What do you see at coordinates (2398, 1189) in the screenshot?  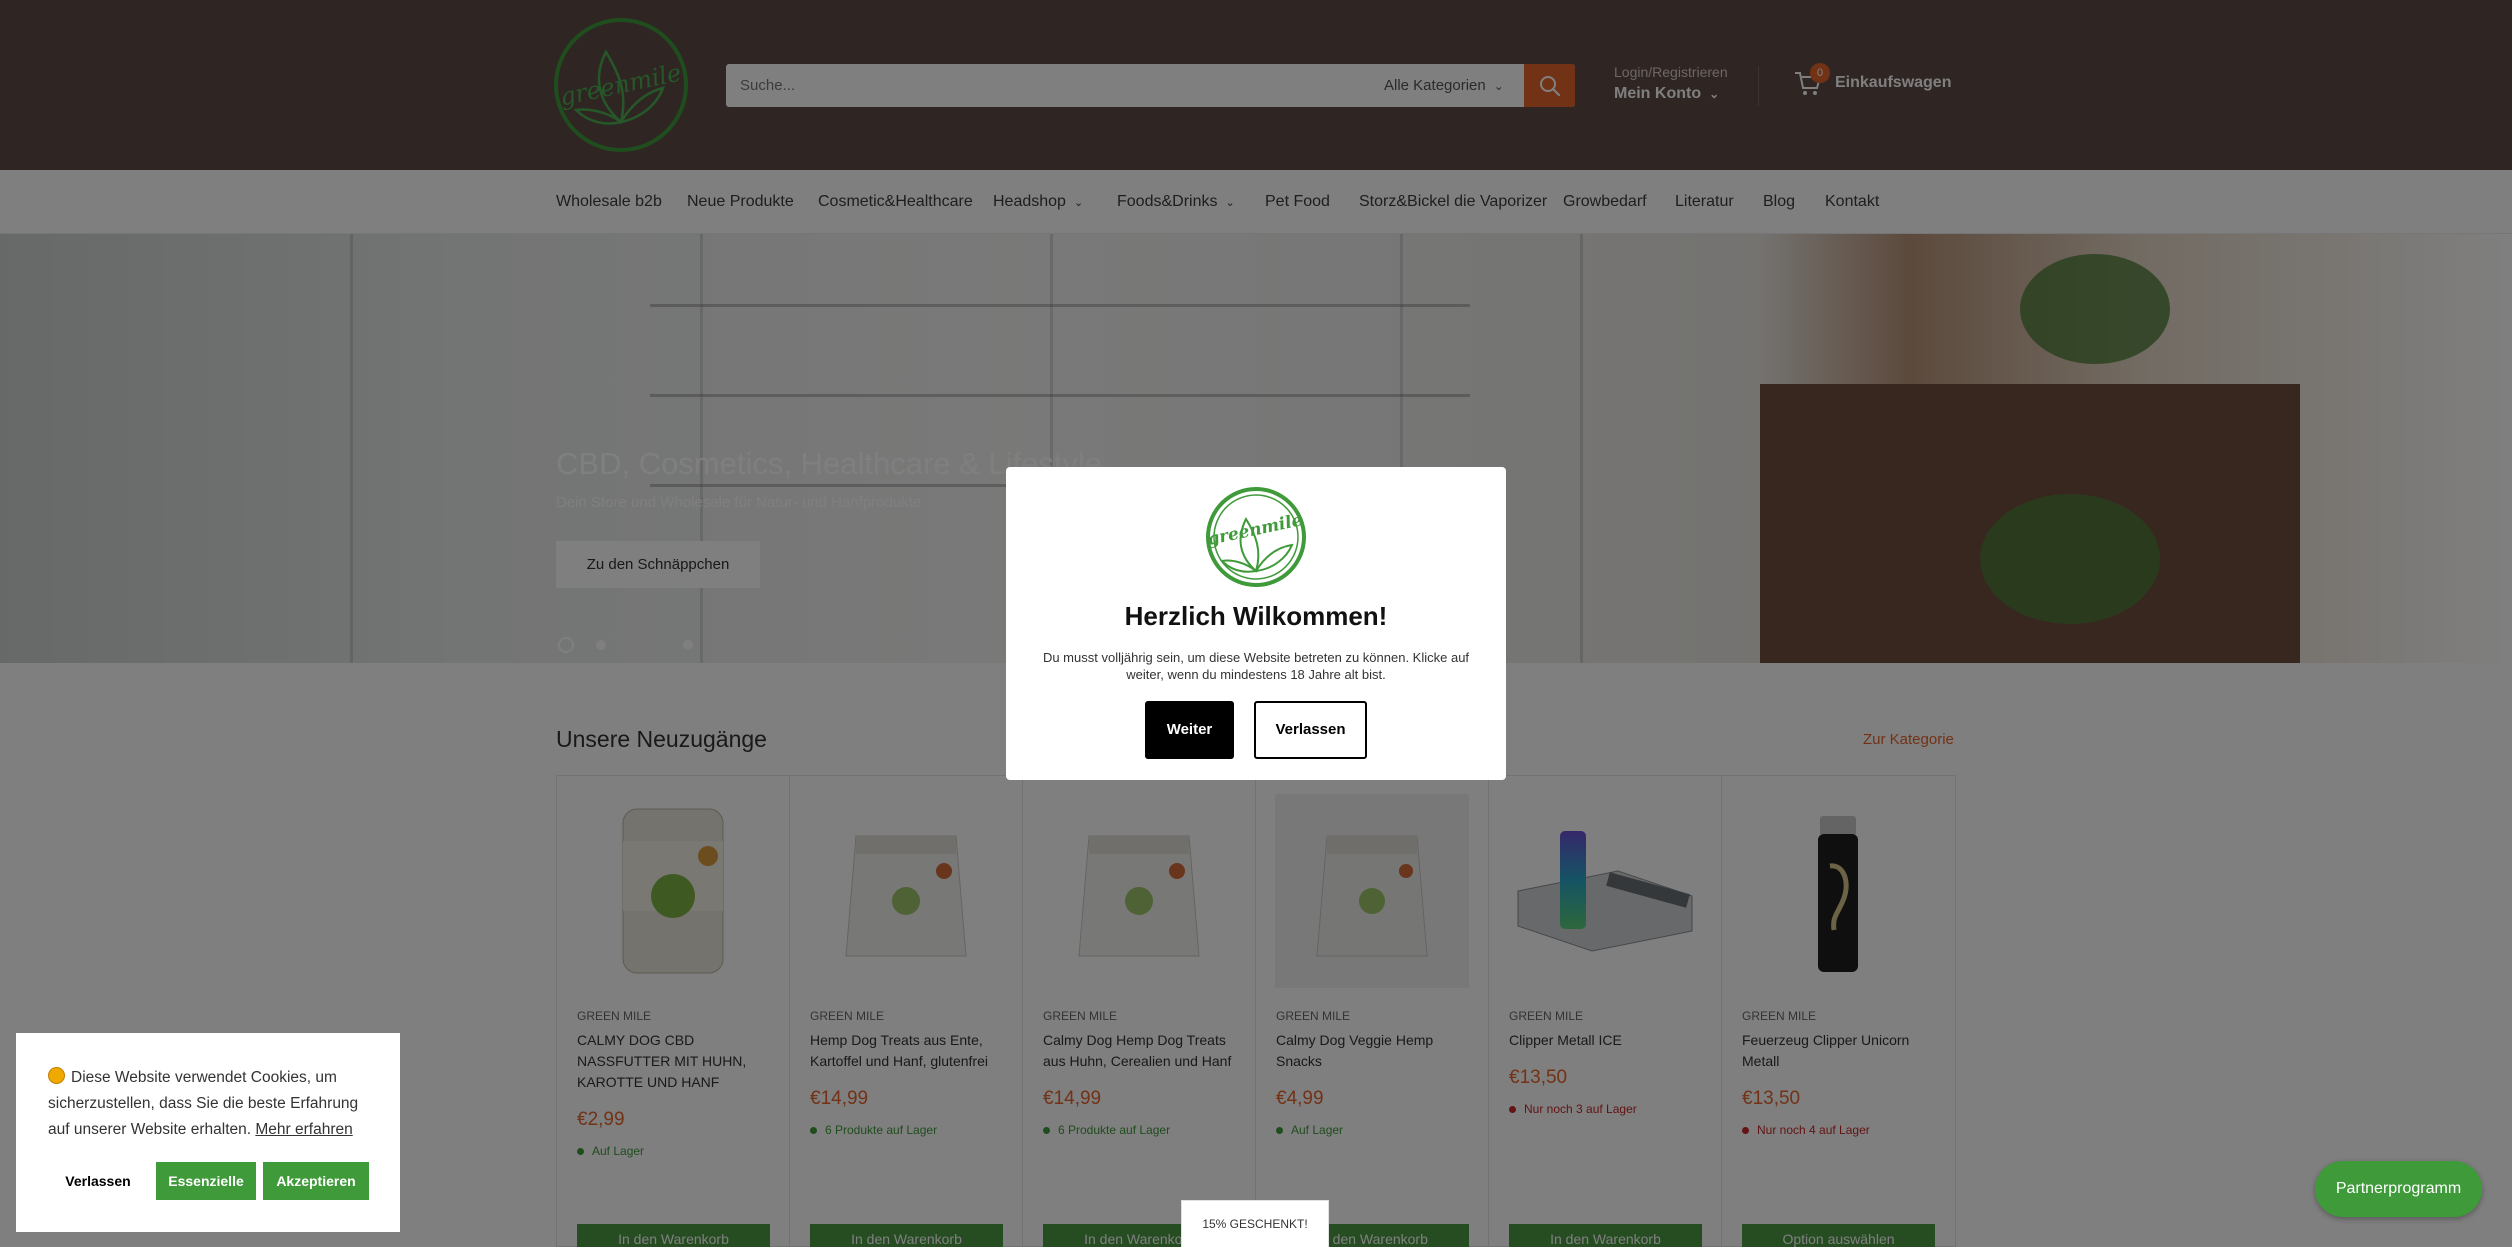 I see `partner-program-button: Partnerprogramm` at bounding box center [2398, 1189].